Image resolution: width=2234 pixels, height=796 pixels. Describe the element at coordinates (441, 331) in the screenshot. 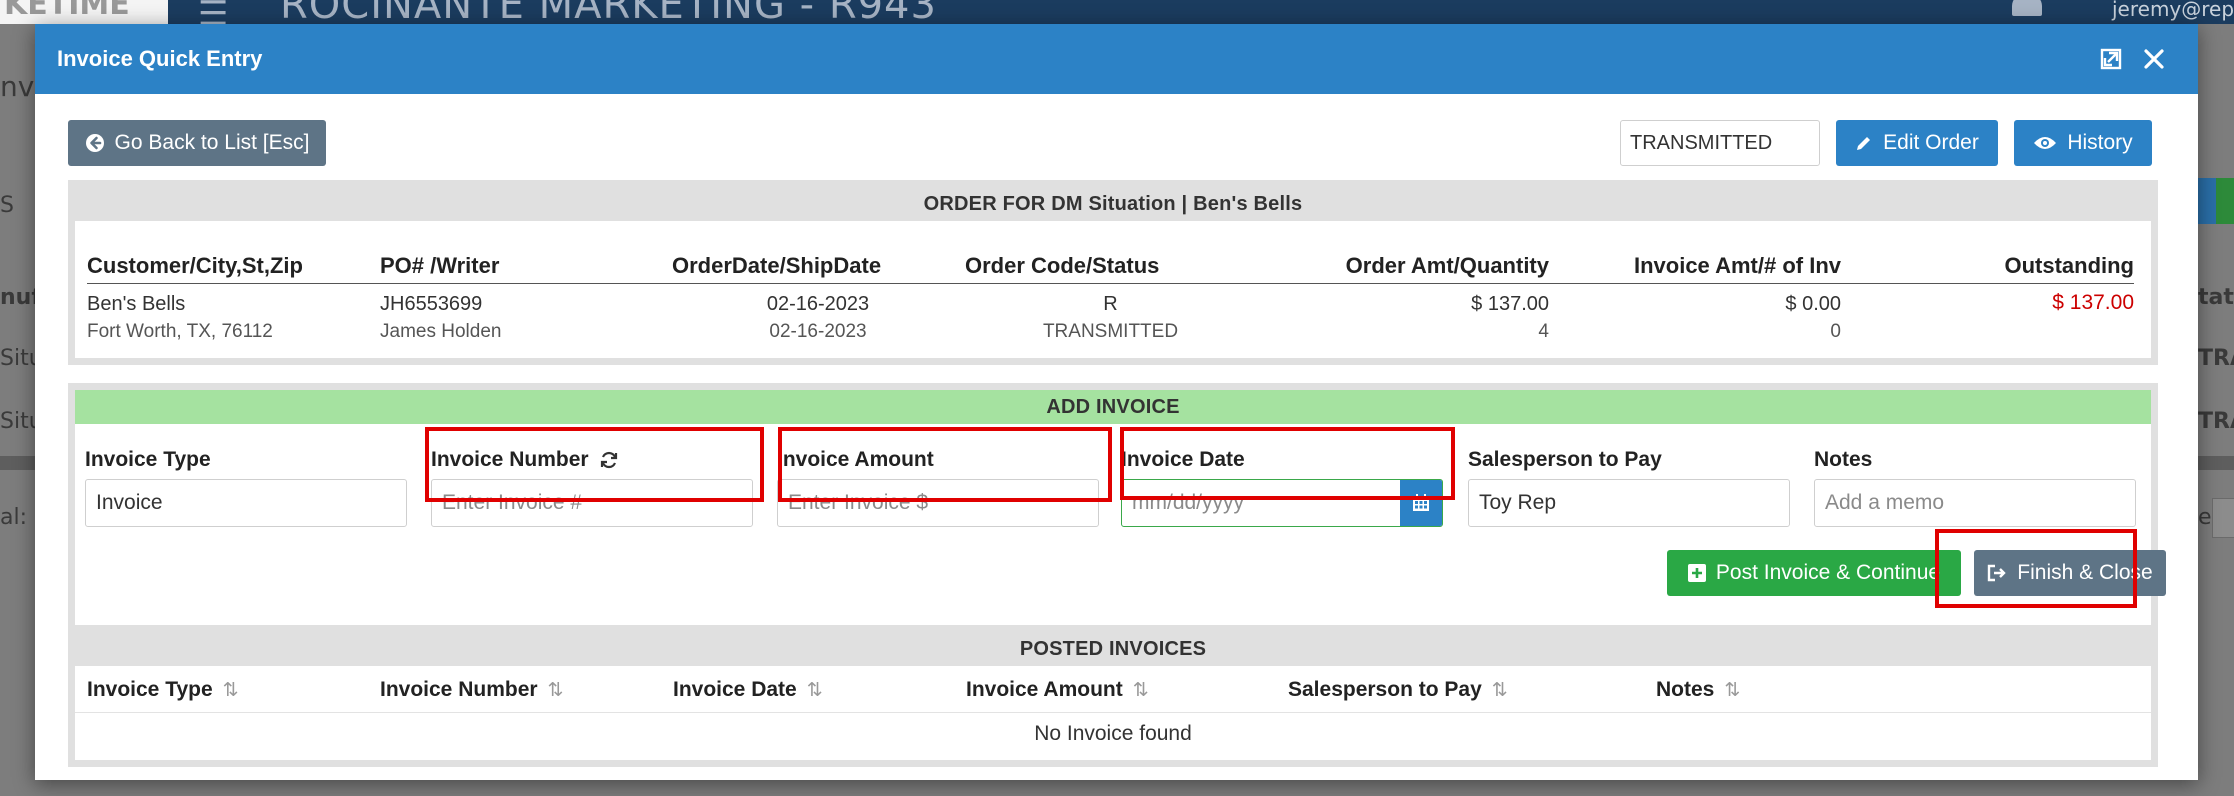

I see `cell-writer: James Holden` at that location.